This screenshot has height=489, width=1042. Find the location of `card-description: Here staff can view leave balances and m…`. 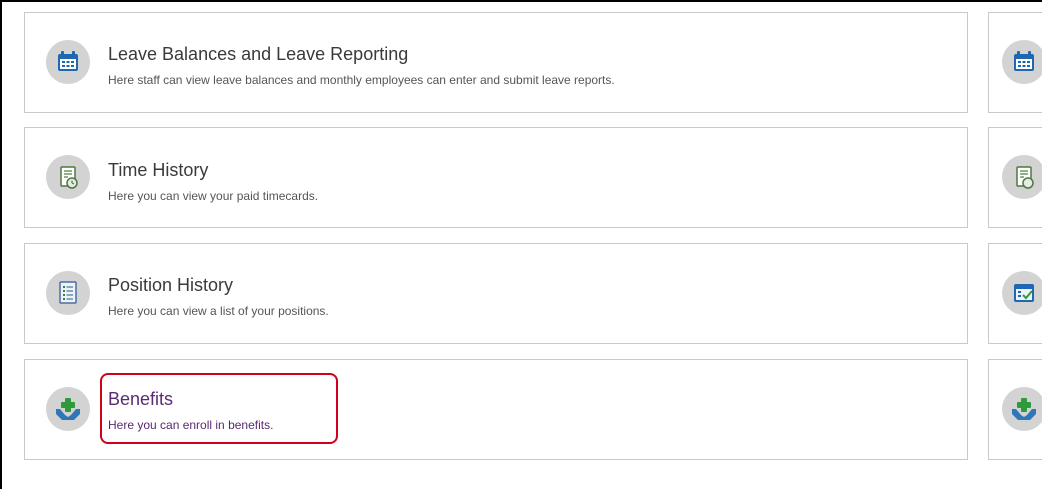

card-description: Here staff can view leave balances and m… is located at coordinates (361, 80).